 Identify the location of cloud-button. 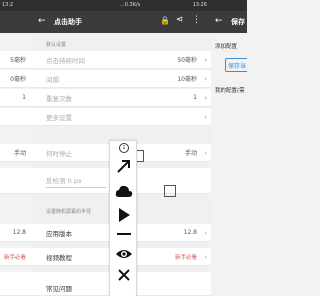
(124, 191).